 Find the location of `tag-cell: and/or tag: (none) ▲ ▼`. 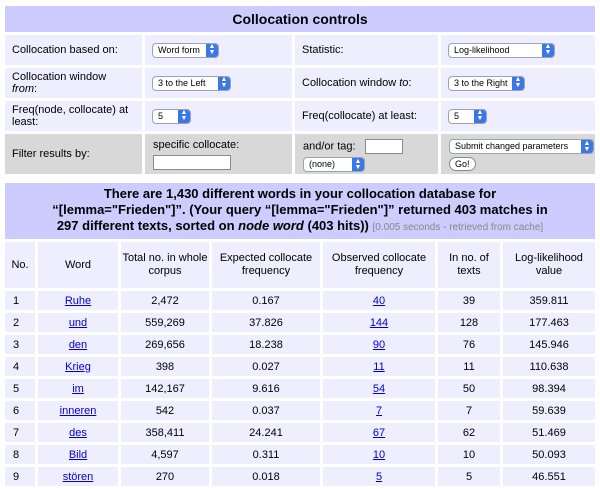

tag-cell: and/or tag: (none) ▲ ▼ is located at coordinates (366, 154).